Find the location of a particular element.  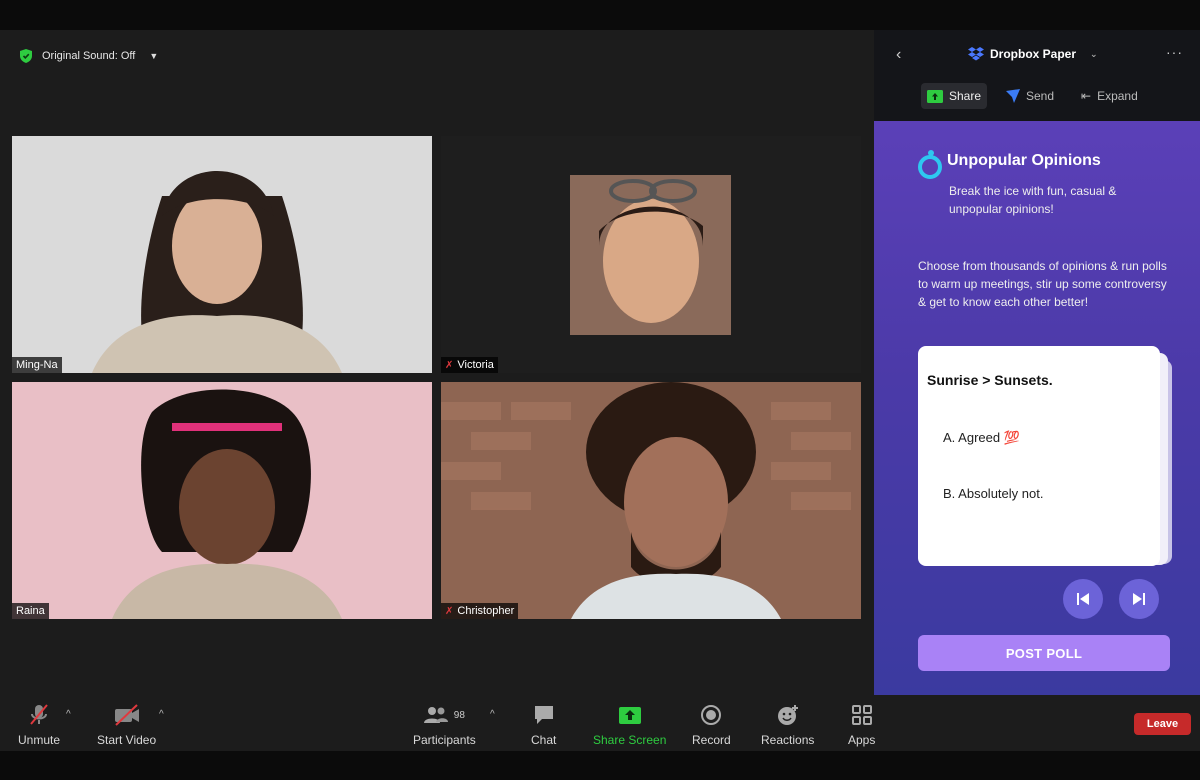

expand-button: ⇤ Expand is located at coordinates (1109, 96).